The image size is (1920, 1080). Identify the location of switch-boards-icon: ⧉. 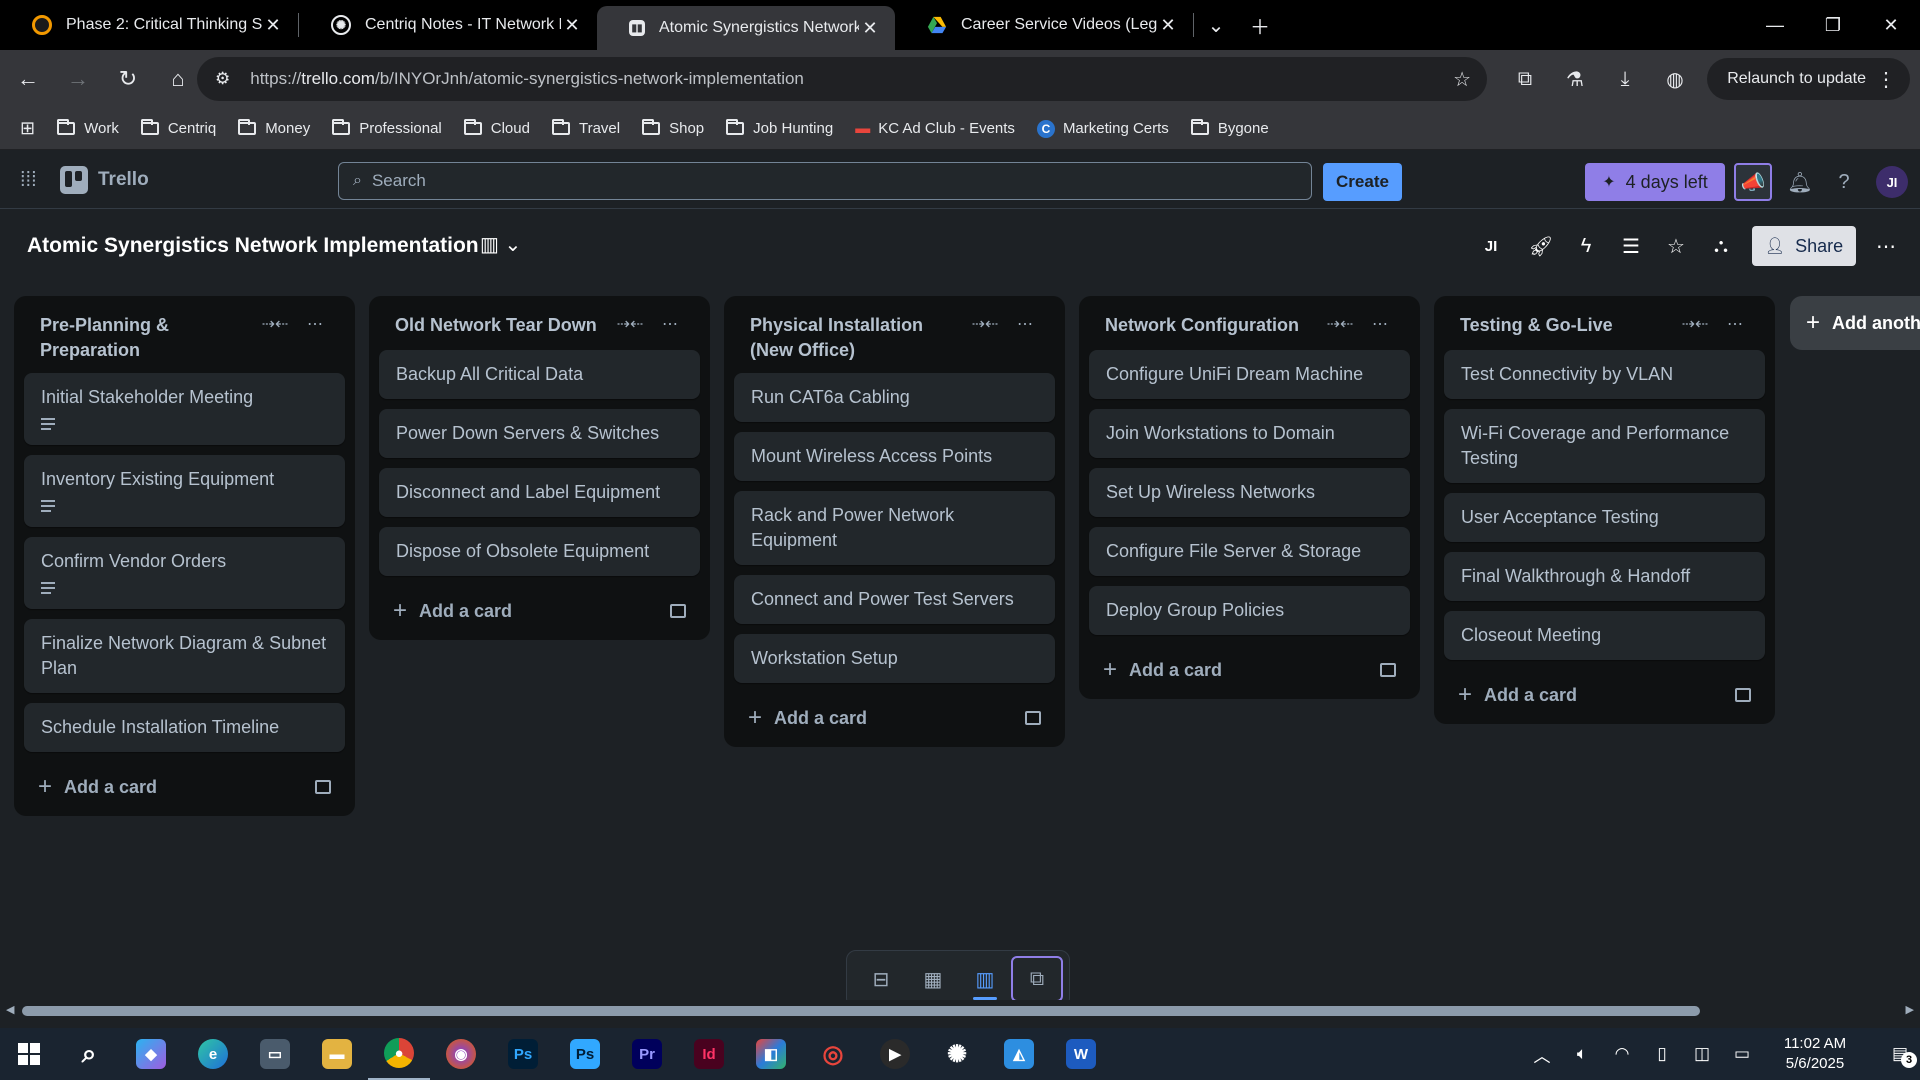
(1037, 979).